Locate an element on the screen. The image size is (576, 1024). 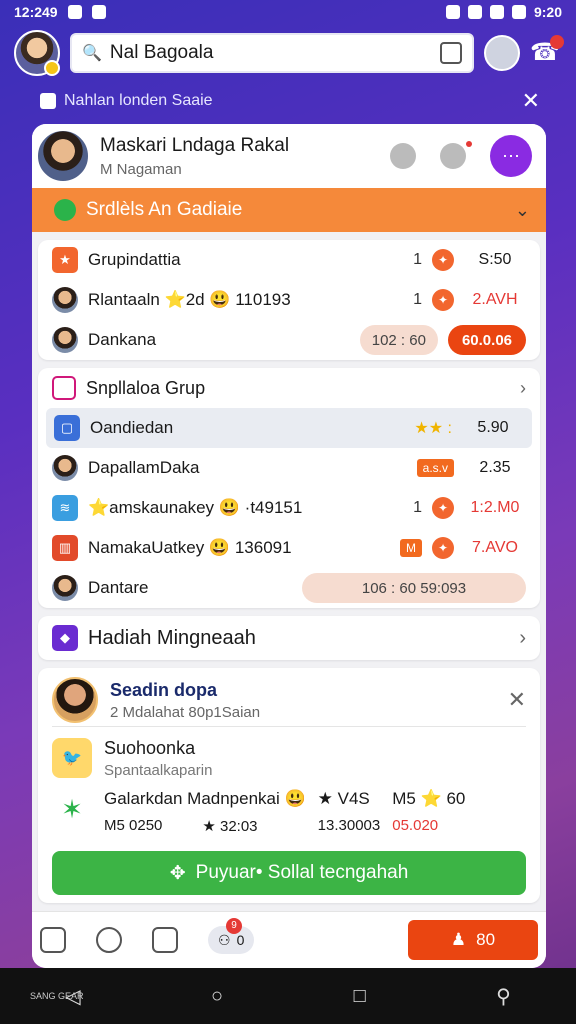
friends-icon: ⚇ is located at coordinates (224, 939).